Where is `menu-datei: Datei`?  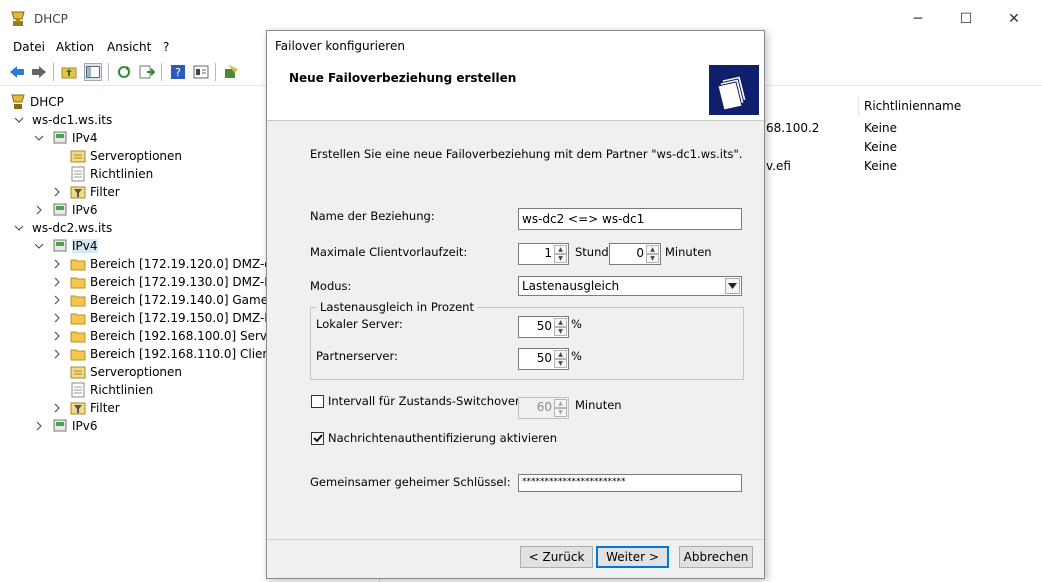
menu-datei: Datei is located at coordinates (29, 47).